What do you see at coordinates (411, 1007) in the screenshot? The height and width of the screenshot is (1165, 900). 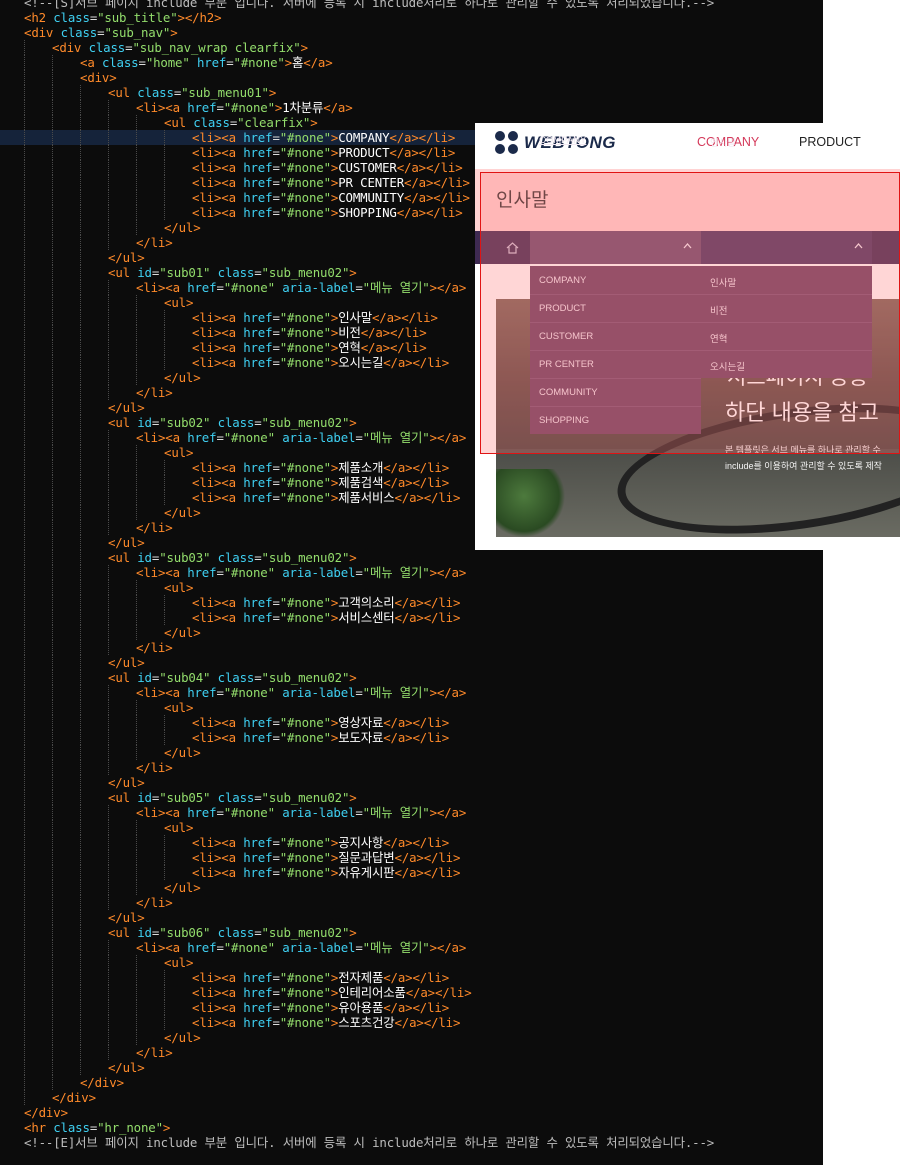 I see `code-line: <li><a href="#none">유아용품</a></li>` at bounding box center [411, 1007].